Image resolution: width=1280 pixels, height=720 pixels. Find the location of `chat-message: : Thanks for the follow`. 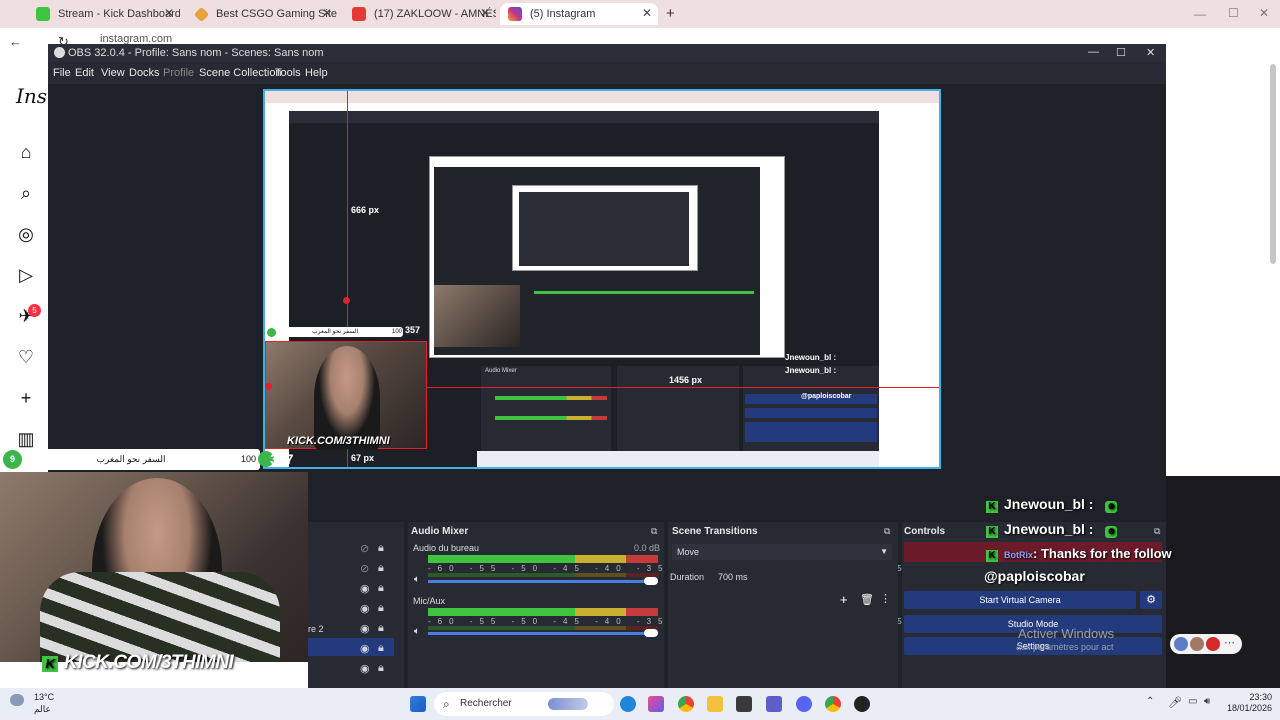

chat-message: : Thanks for the follow is located at coordinates (1102, 553).